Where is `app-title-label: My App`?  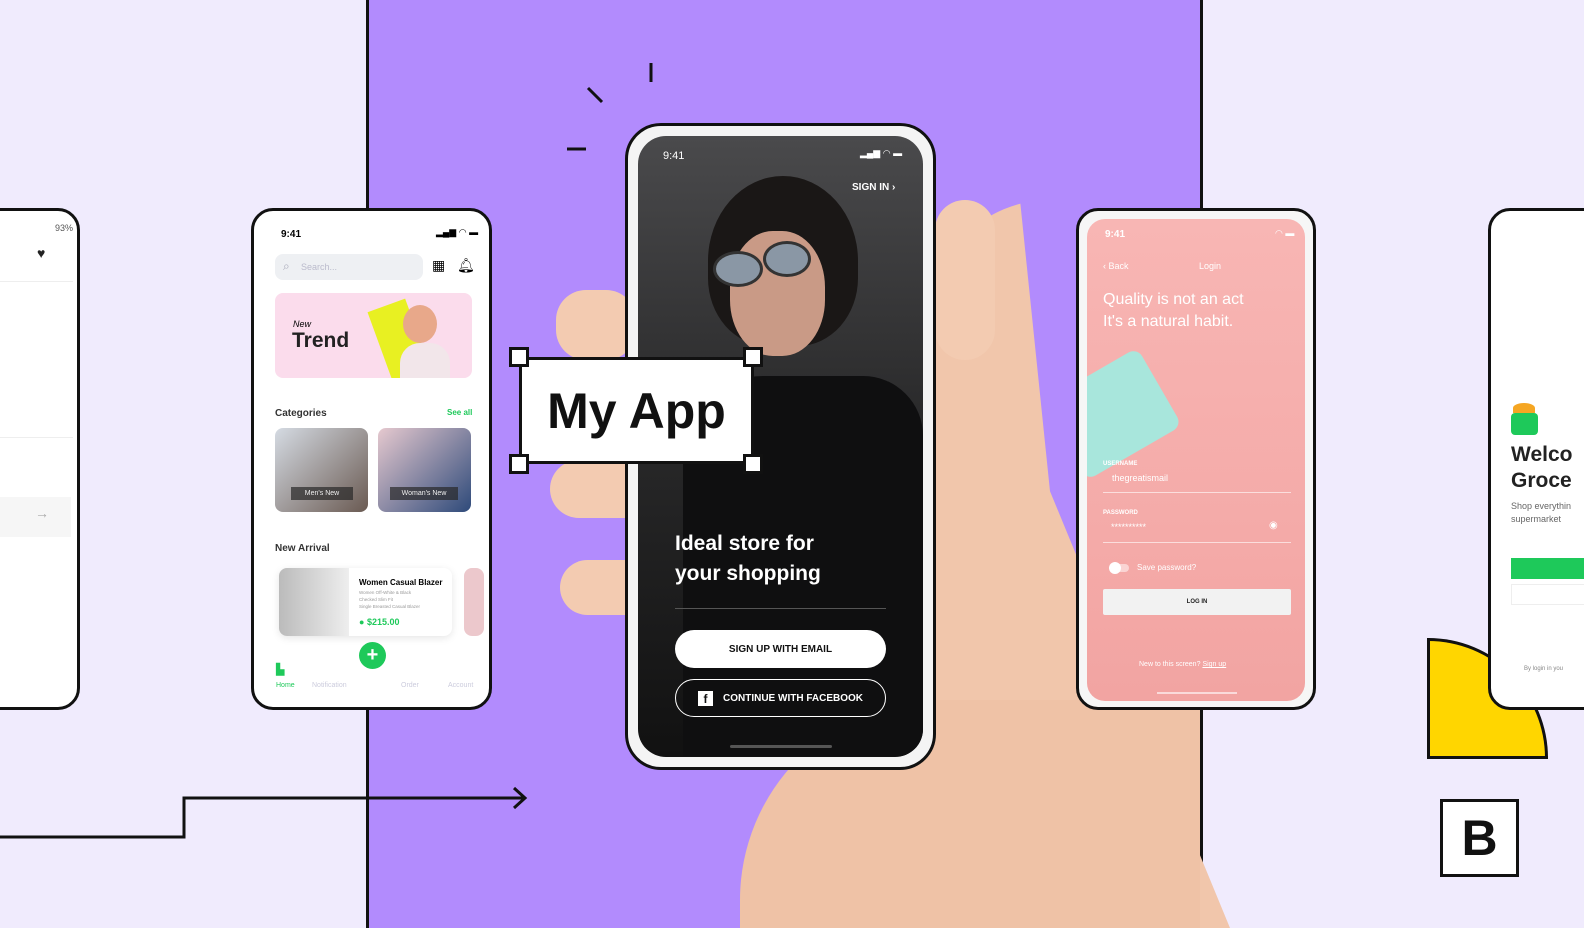
app-title-label: My App is located at coordinates (636, 410).